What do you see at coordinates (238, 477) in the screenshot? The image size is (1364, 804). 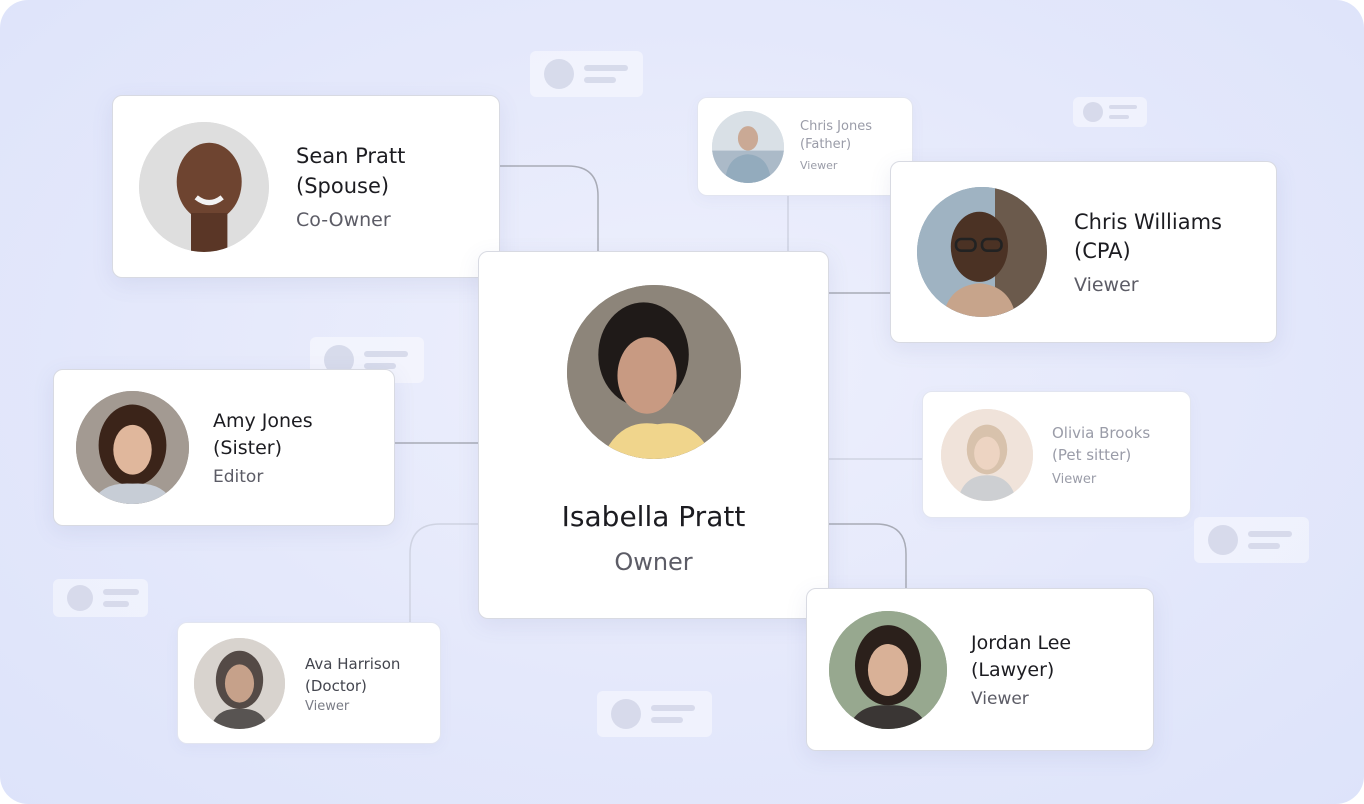 I see `member-role: Editor` at bounding box center [238, 477].